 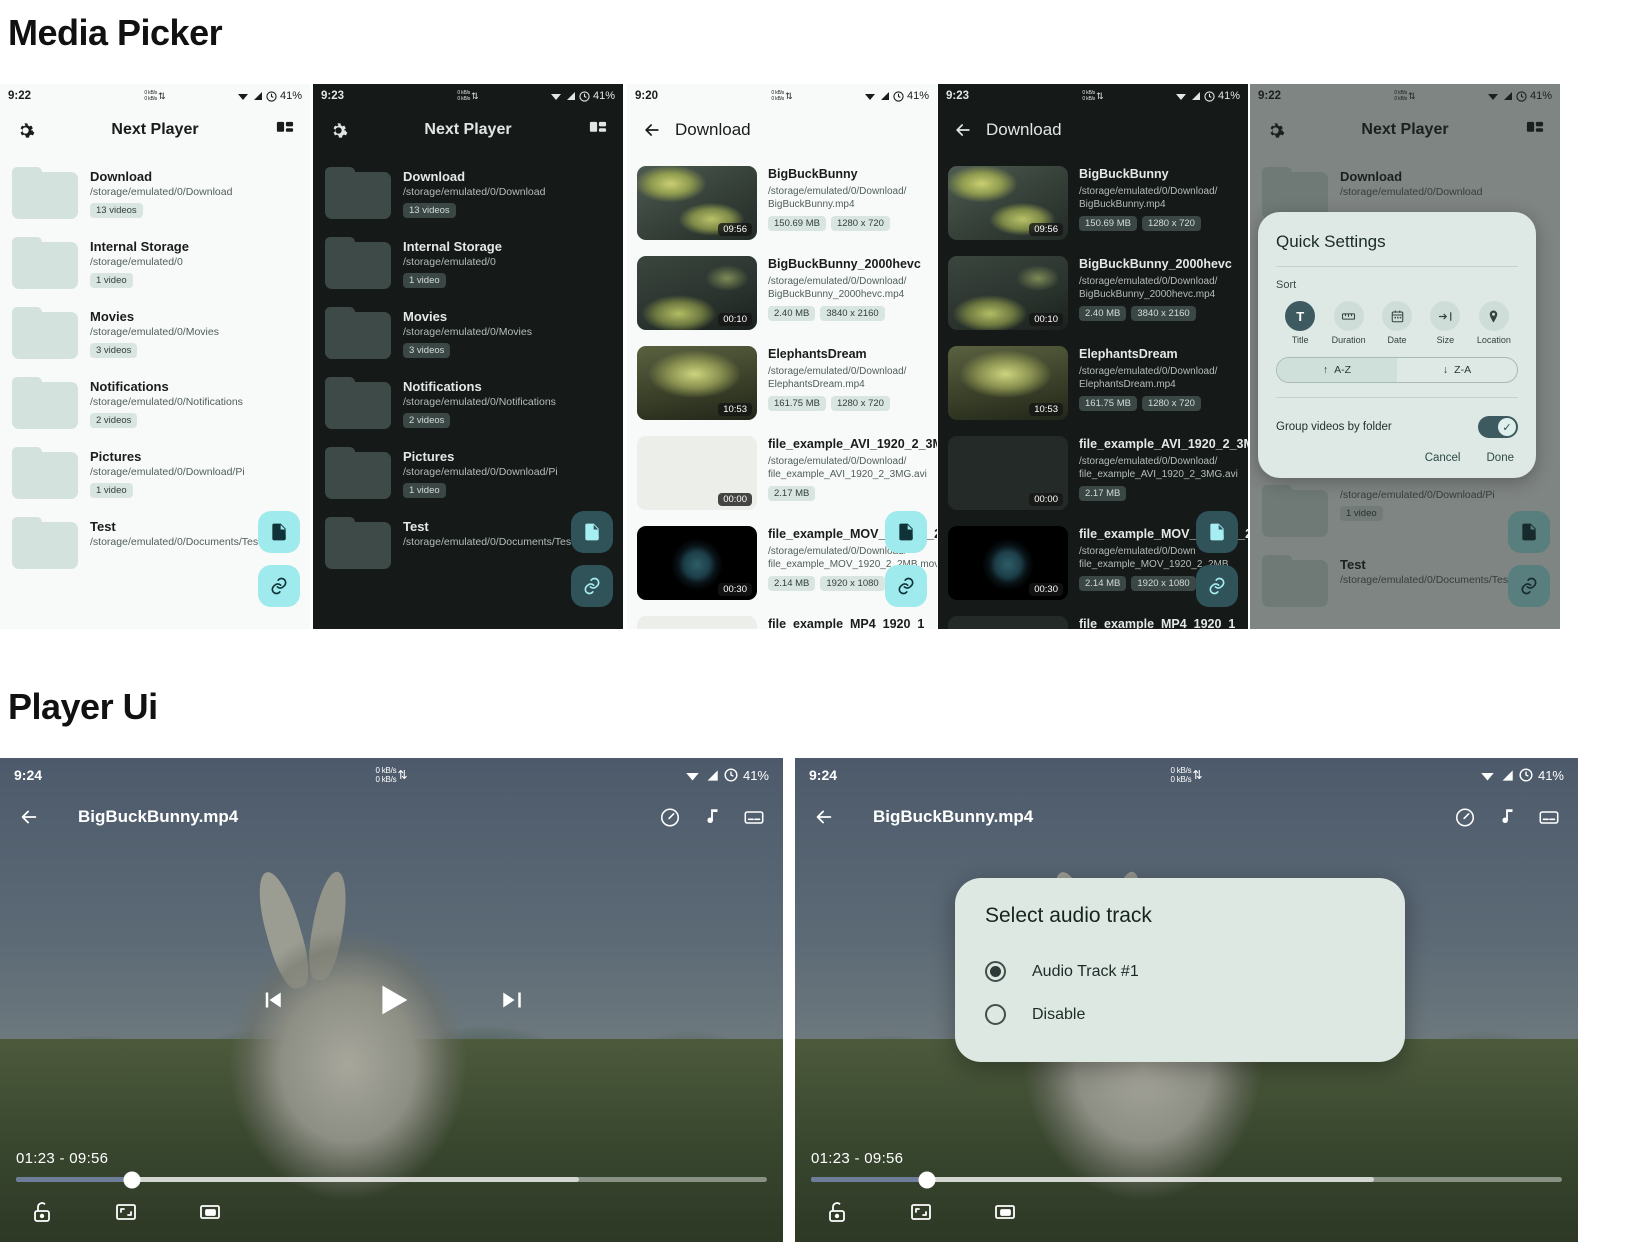 I want to click on sort-ascending-button: ↑ A-Z, so click(x=1337, y=370).